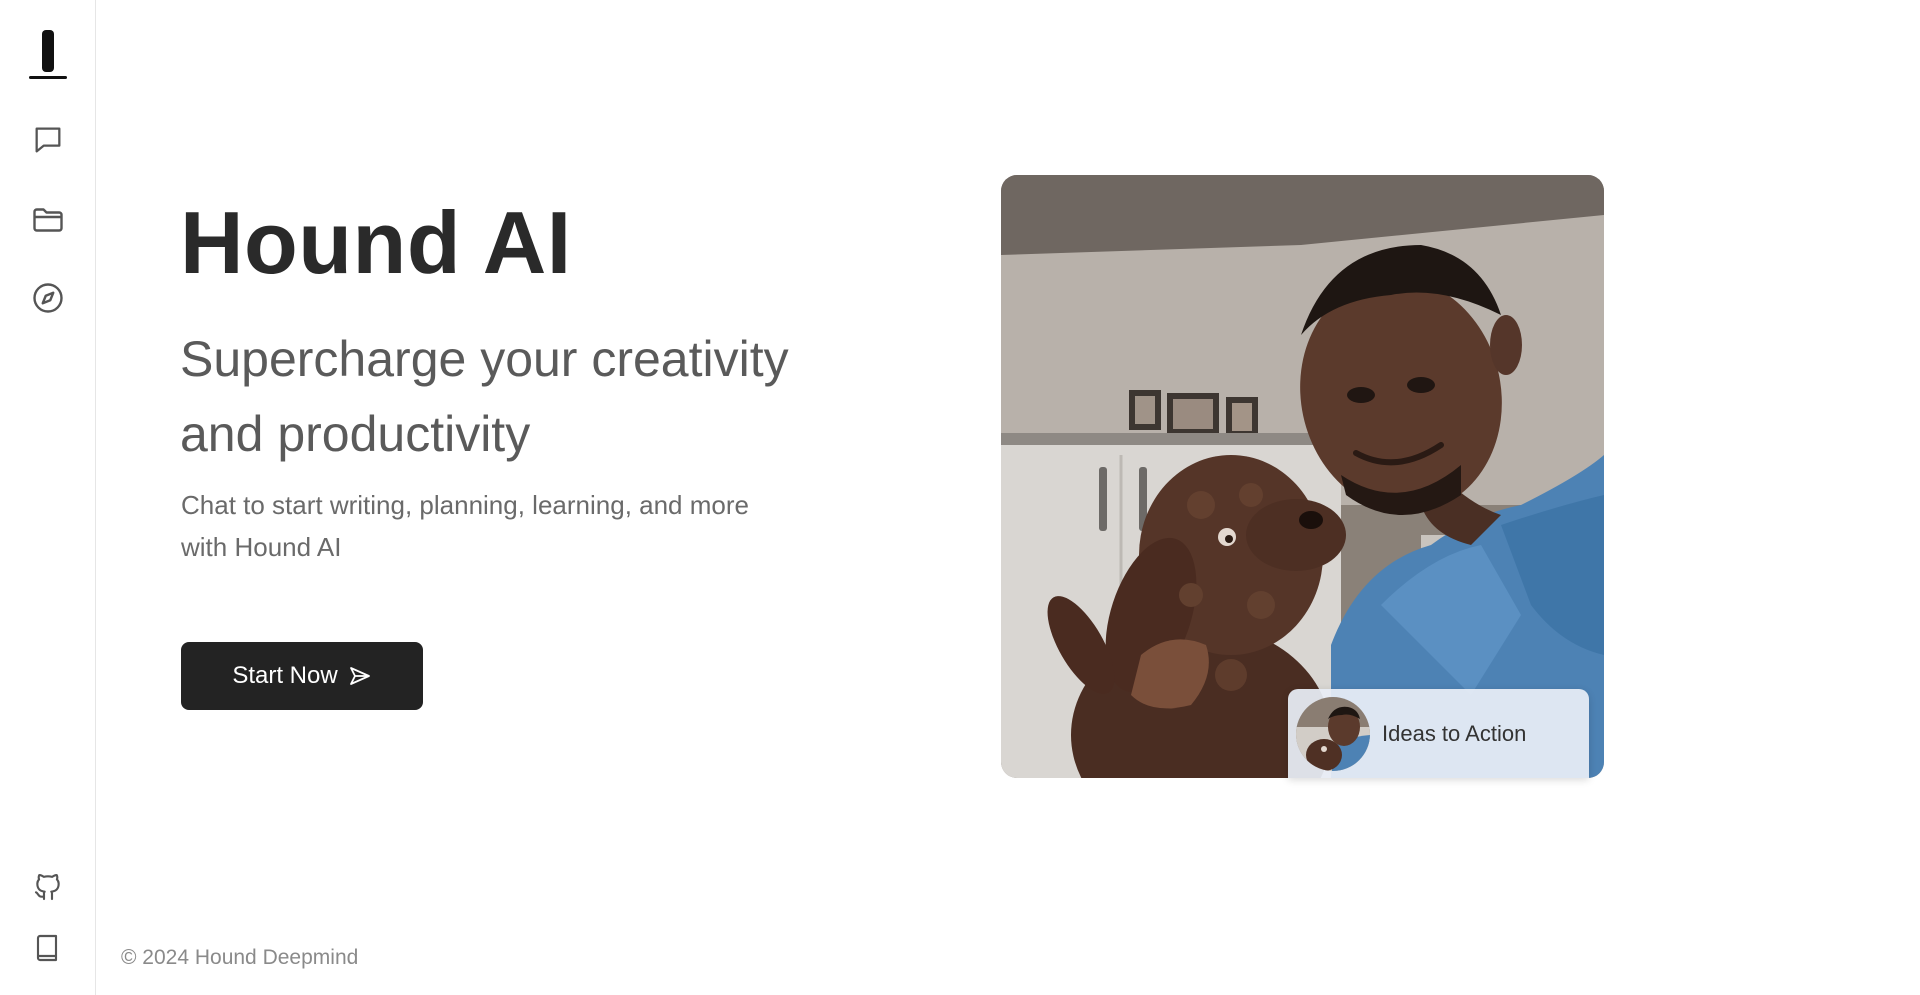 The width and height of the screenshot is (1920, 995). Describe the element at coordinates (360, 676) in the screenshot. I see `send-icon` at that location.